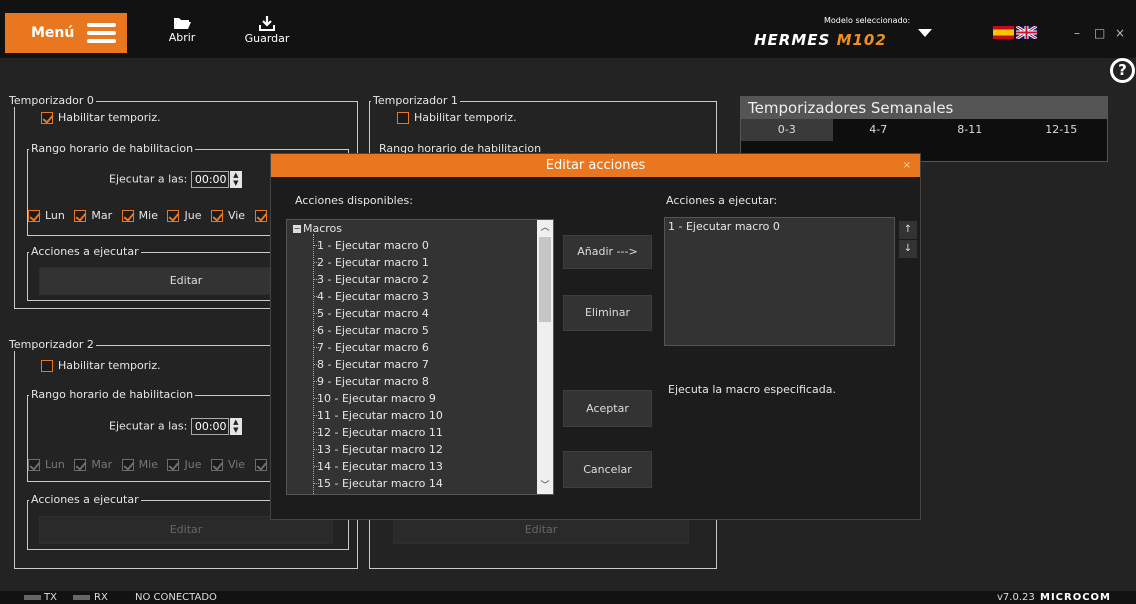 The height and width of the screenshot is (604, 1136). I want to click on rx-label: RX, so click(101, 597).